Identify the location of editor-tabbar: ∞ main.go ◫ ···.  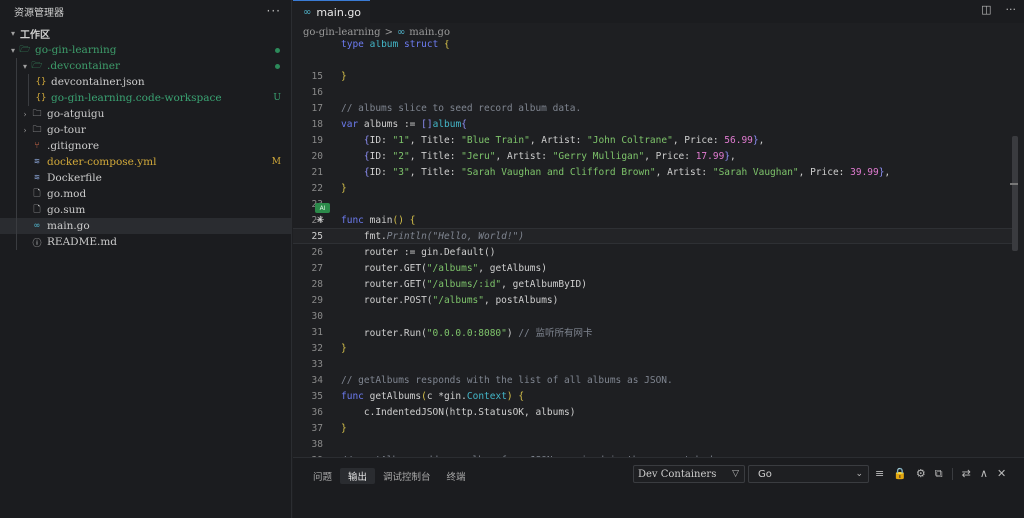
(658, 11).